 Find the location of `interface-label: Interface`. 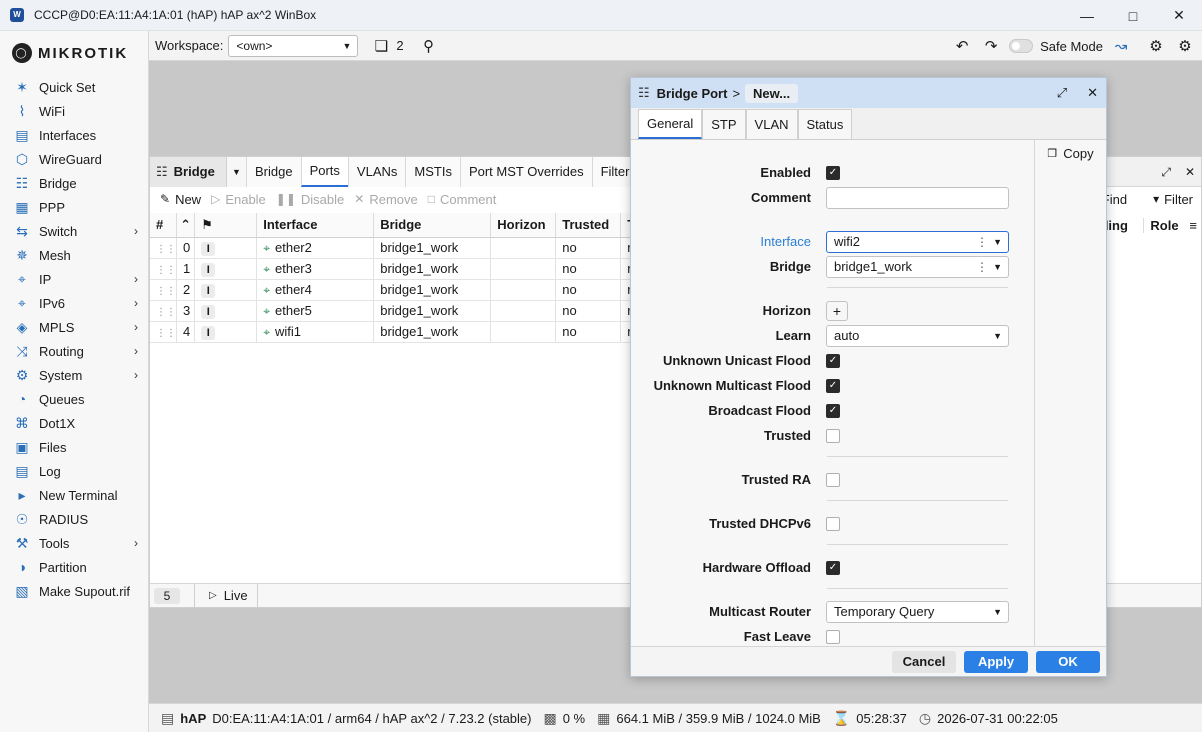

interface-label: Interface is located at coordinates (725, 241).